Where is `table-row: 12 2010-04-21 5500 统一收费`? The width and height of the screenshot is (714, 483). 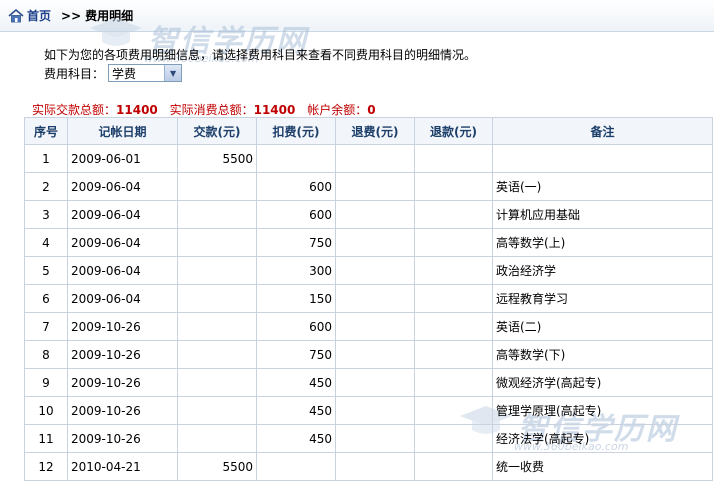 table-row: 12 2010-04-21 5500 统一收费 is located at coordinates (368, 466).